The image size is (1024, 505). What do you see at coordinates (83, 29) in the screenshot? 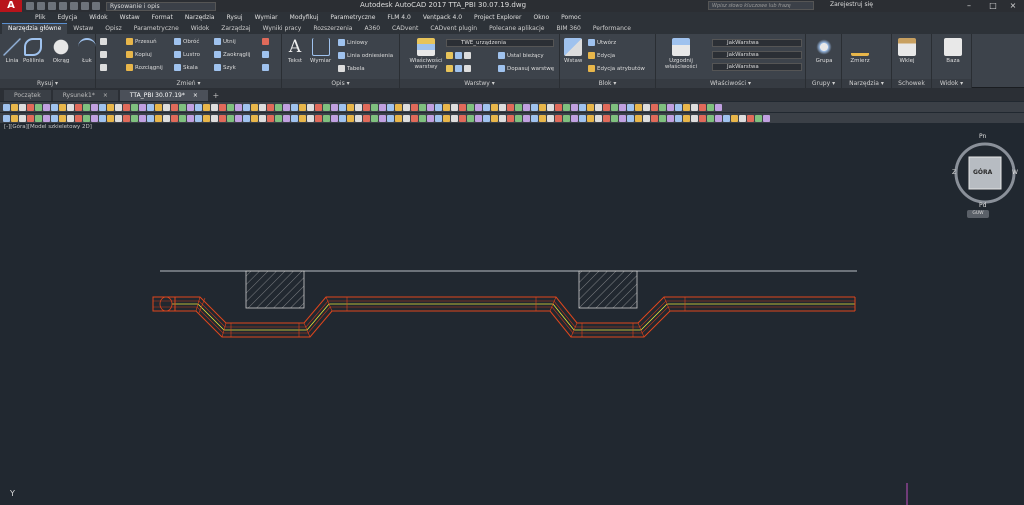
I see `tab-insert: Wstaw` at bounding box center [83, 29].